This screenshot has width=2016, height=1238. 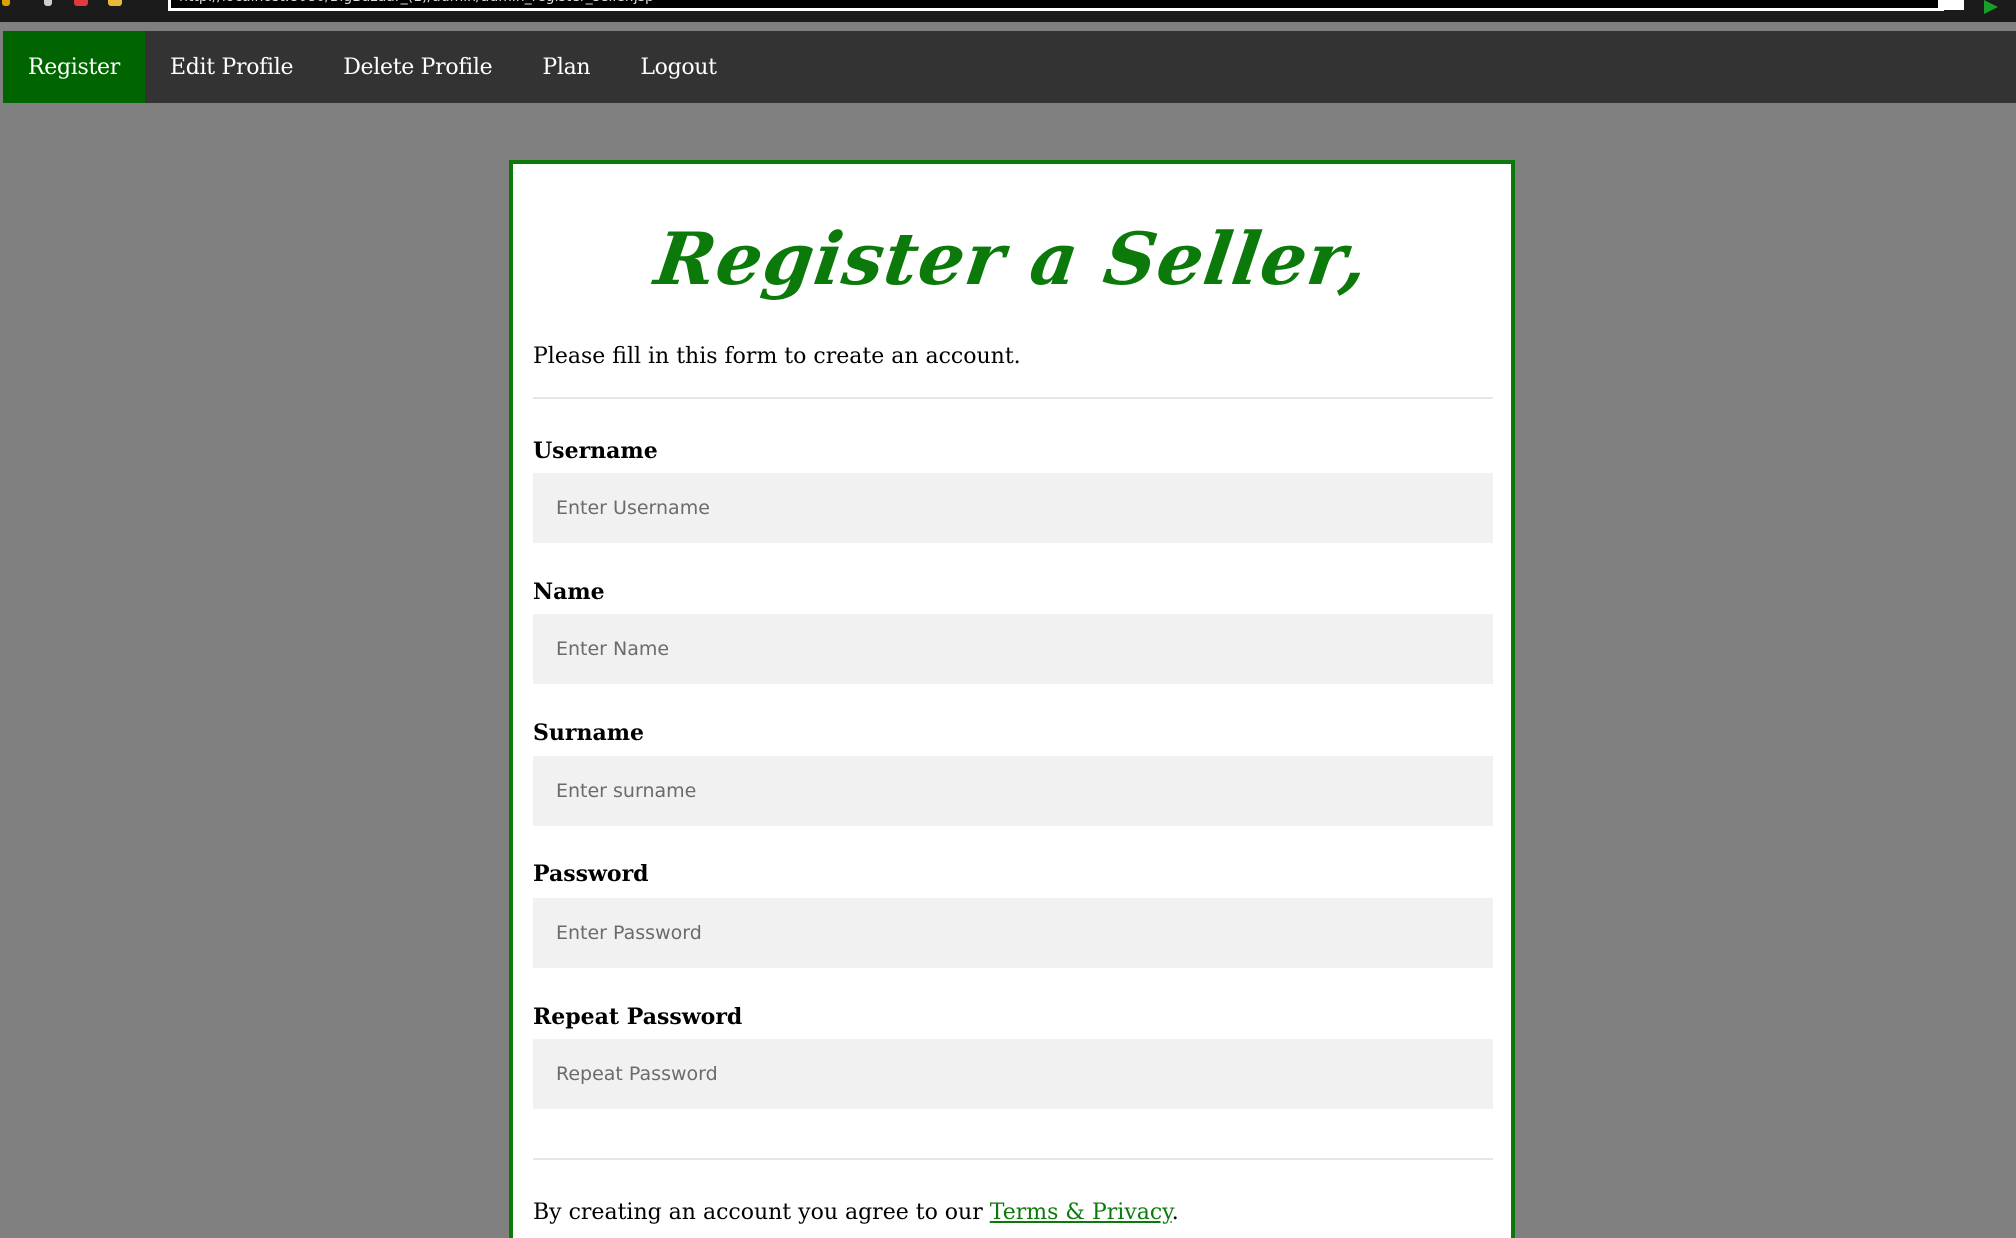 What do you see at coordinates (115, 3) in the screenshot?
I see `home-icon` at bounding box center [115, 3].